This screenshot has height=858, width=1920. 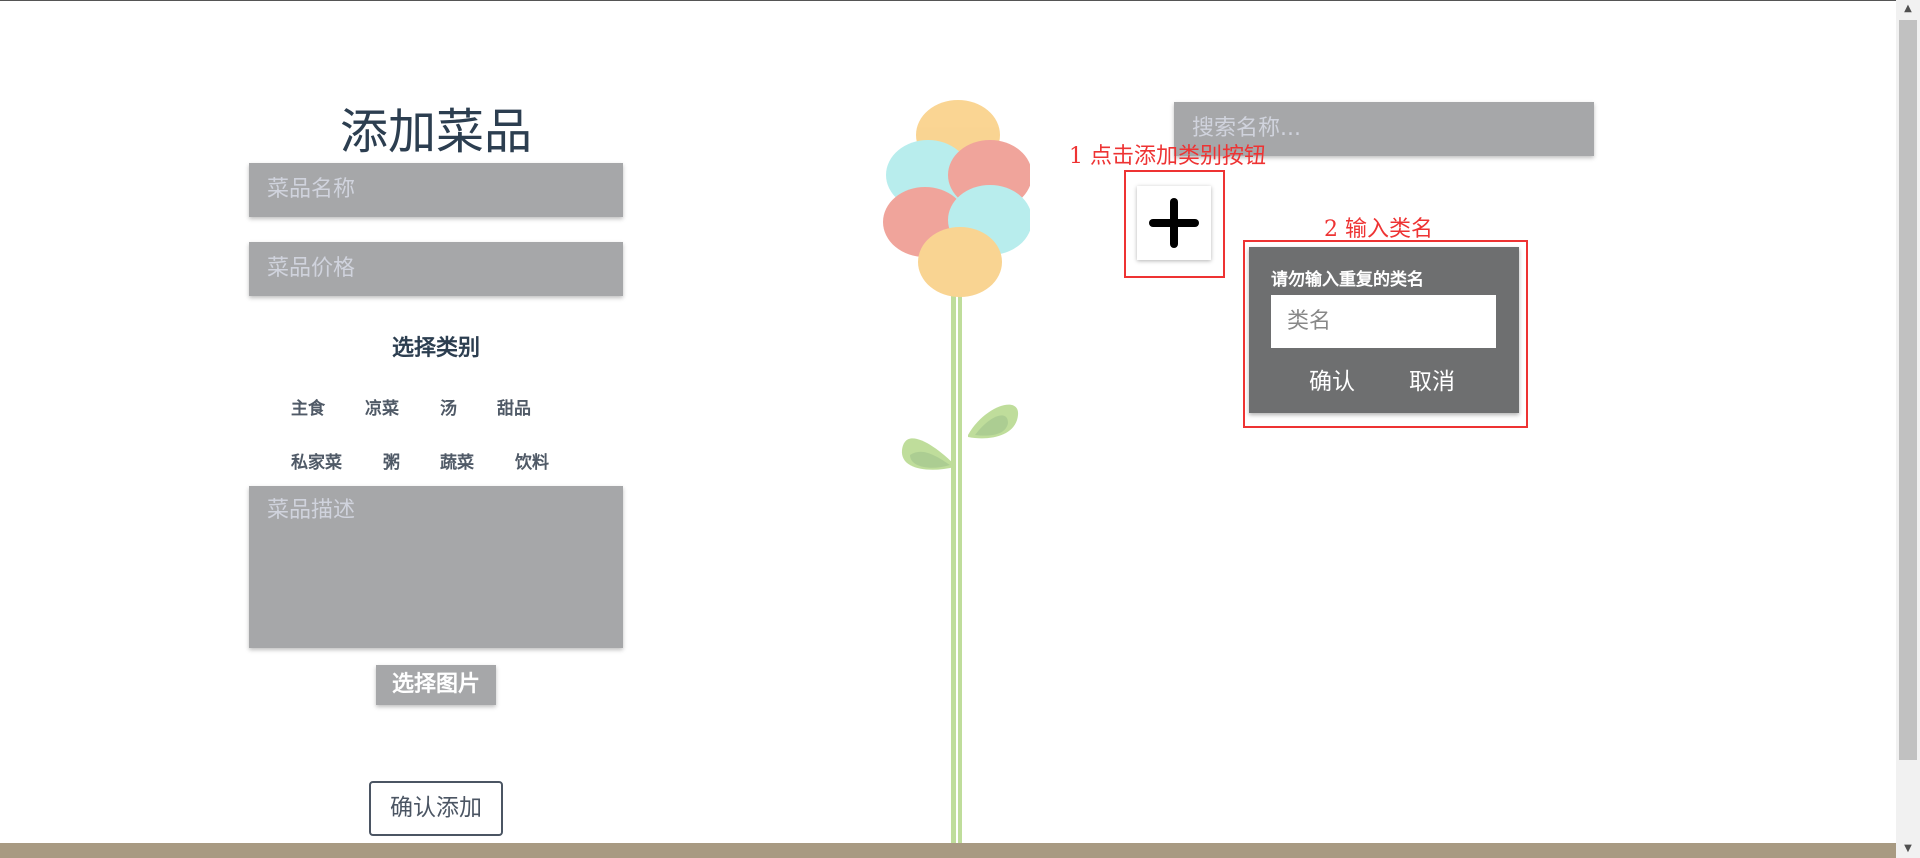 I want to click on dish-description-textarea: 菜品描述, so click(x=436, y=567).